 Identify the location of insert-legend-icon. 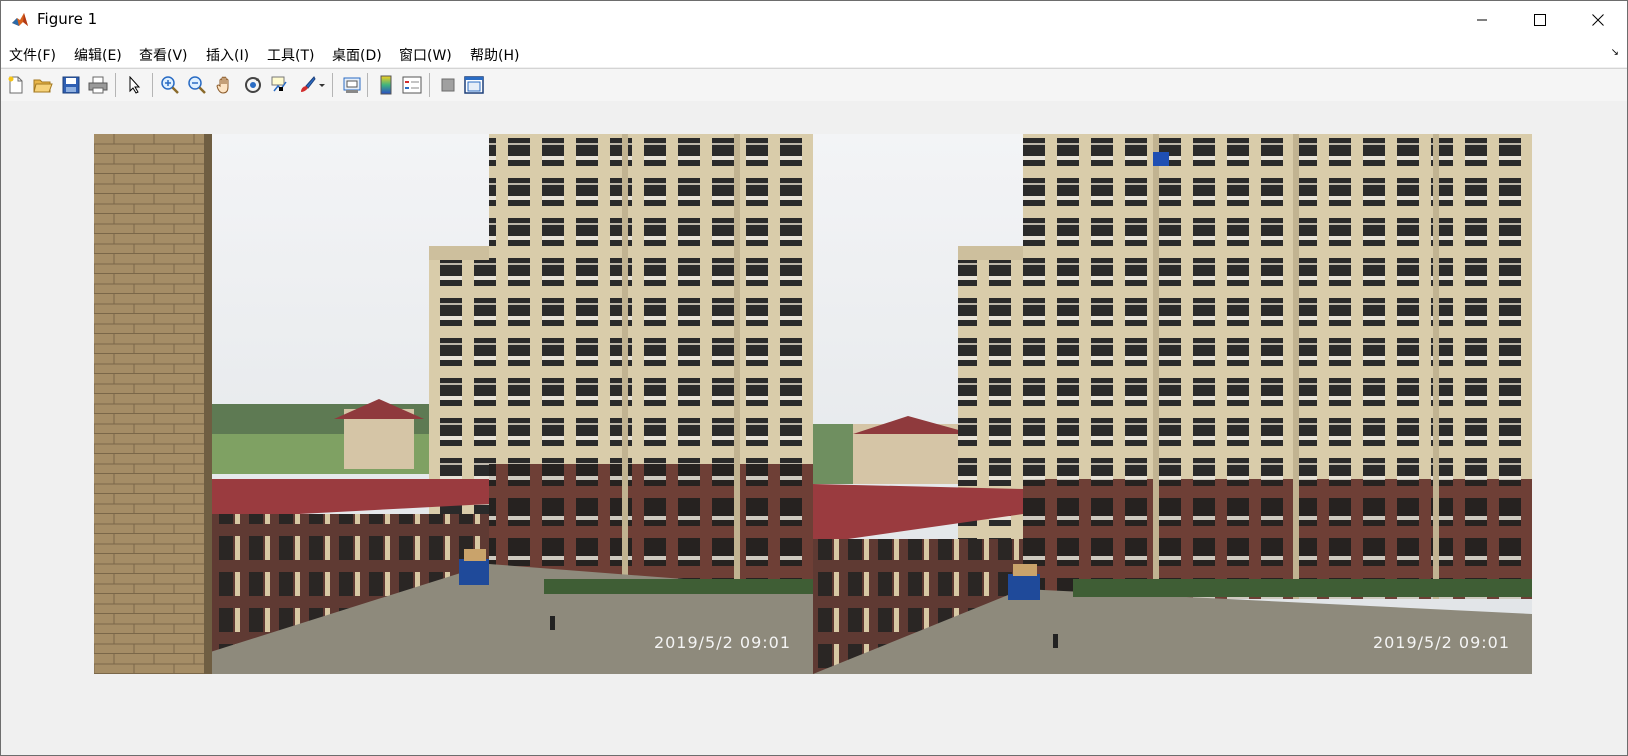
(412, 85).